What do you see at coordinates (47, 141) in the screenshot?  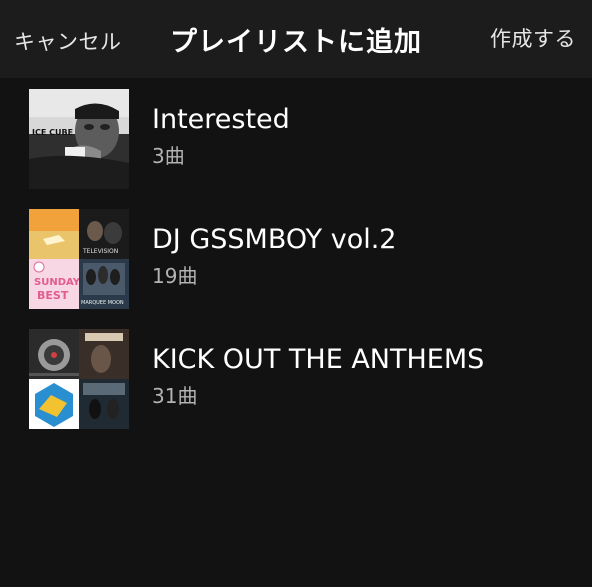 I see `cover-subtitle-text: THE PREDATOR` at bounding box center [47, 141].